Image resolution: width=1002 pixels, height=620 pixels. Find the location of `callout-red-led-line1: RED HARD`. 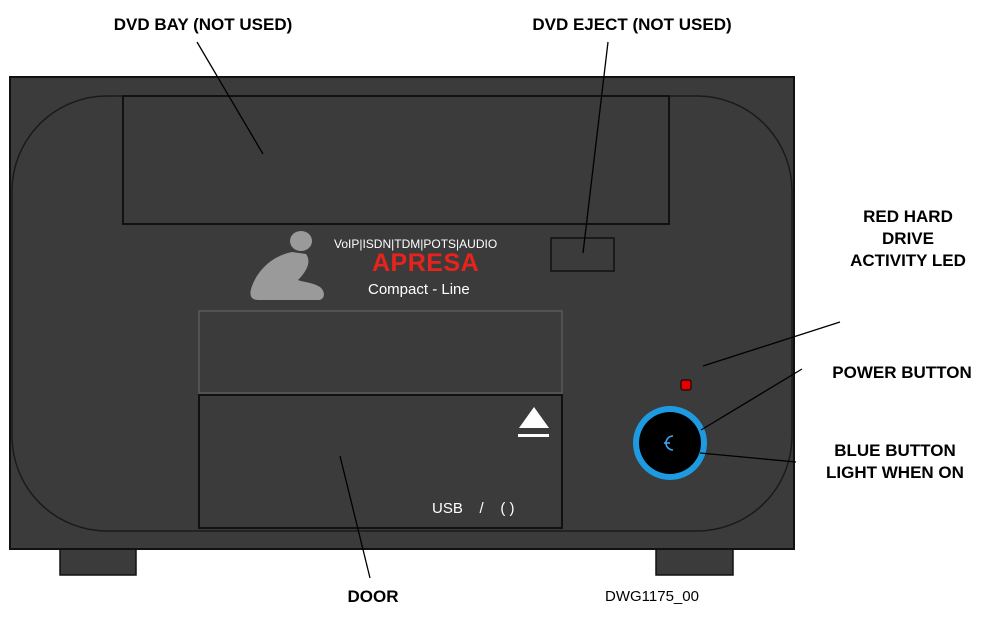

callout-red-led-line1: RED HARD is located at coordinates (908, 216).